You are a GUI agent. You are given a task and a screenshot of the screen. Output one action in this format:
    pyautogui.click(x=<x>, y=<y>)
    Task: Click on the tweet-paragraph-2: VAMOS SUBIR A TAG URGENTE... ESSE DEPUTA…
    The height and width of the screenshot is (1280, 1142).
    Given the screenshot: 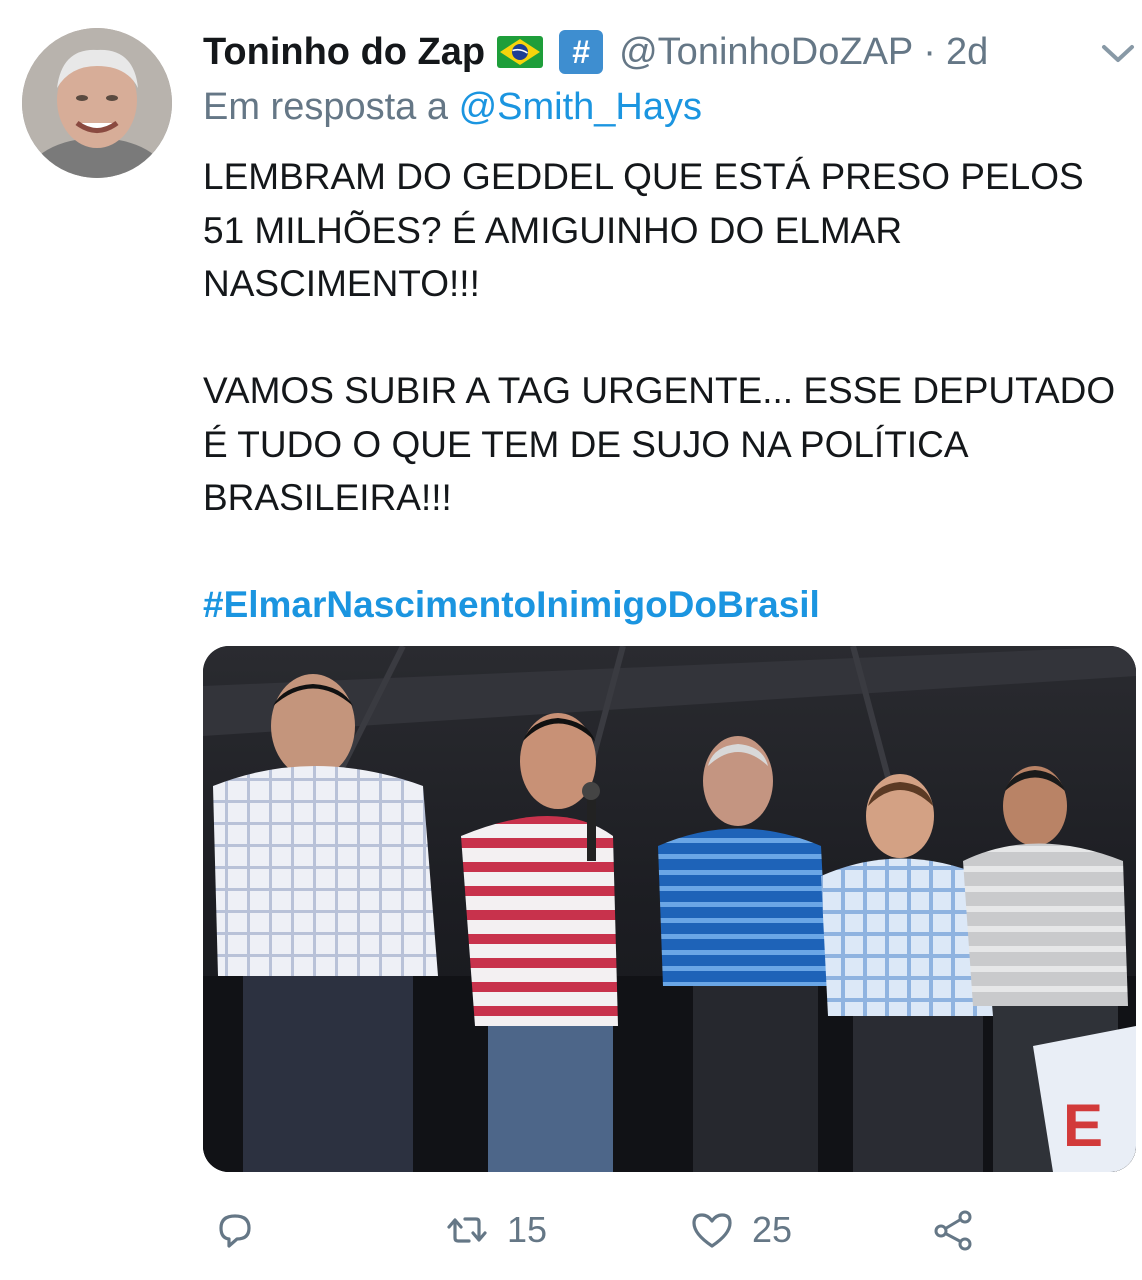 What is the action you would take?
    pyautogui.click(x=659, y=444)
    